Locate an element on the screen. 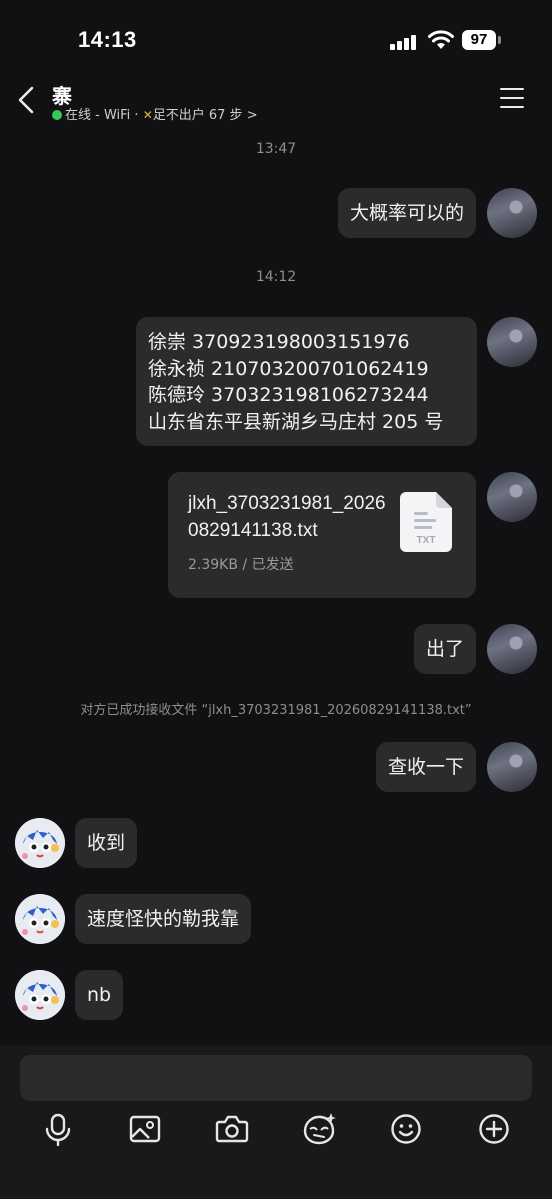 This screenshot has width=552, height=1199. status-bar: 14:13 97 is located at coordinates (276, 40).